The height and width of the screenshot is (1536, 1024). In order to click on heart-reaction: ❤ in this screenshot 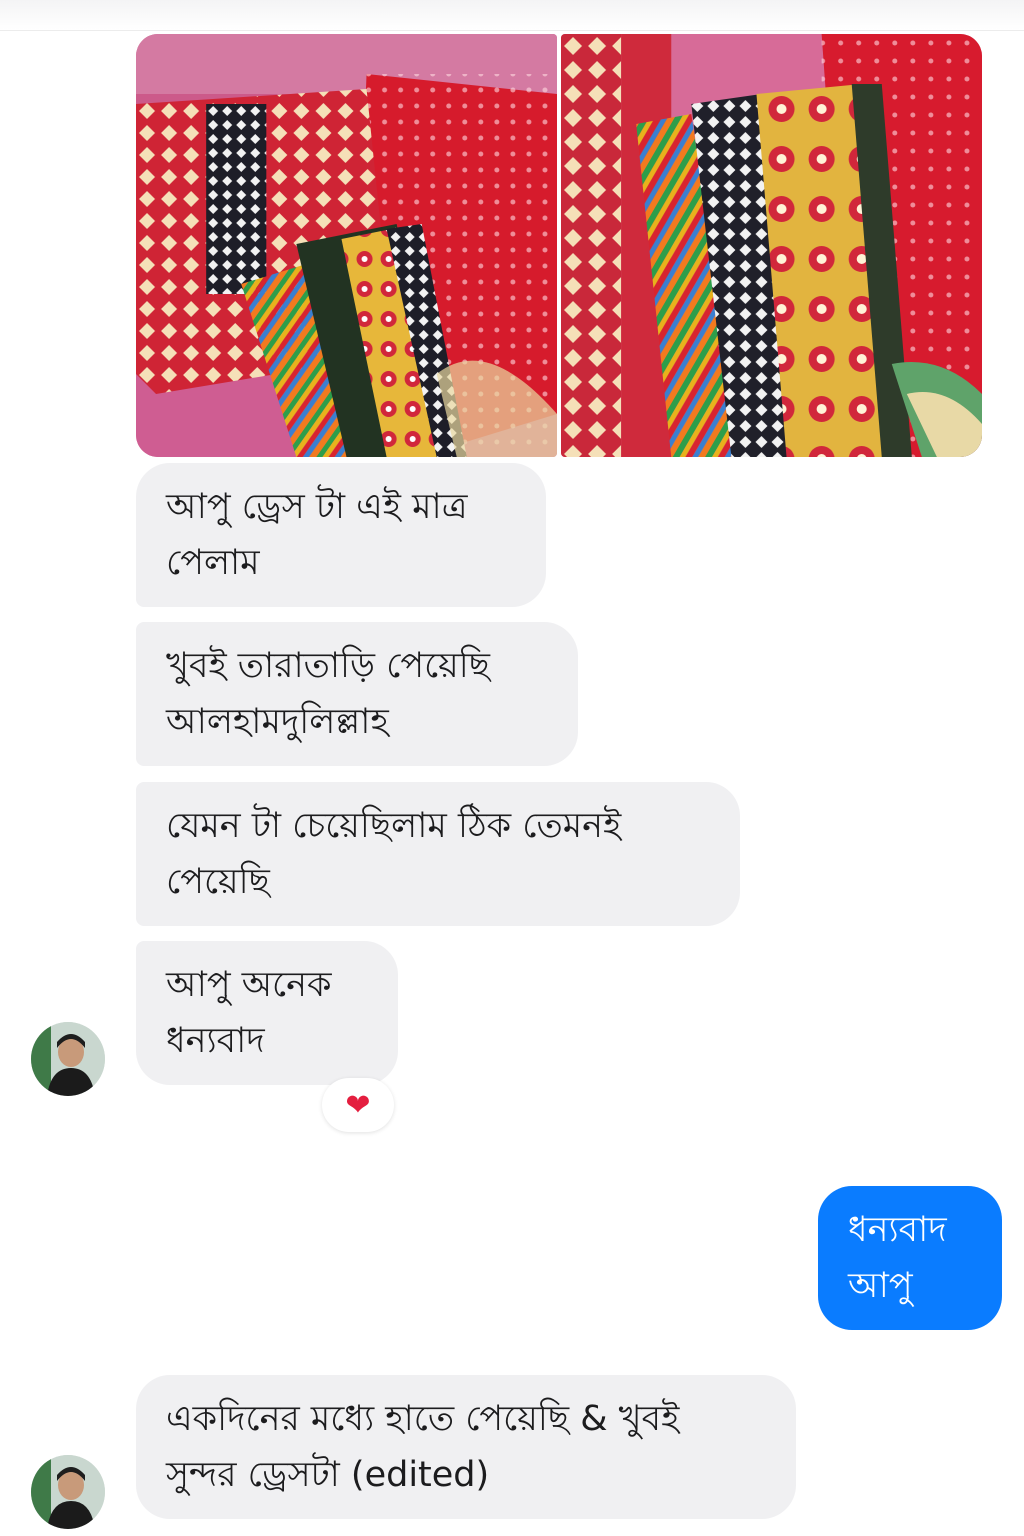, I will do `click(358, 1105)`.